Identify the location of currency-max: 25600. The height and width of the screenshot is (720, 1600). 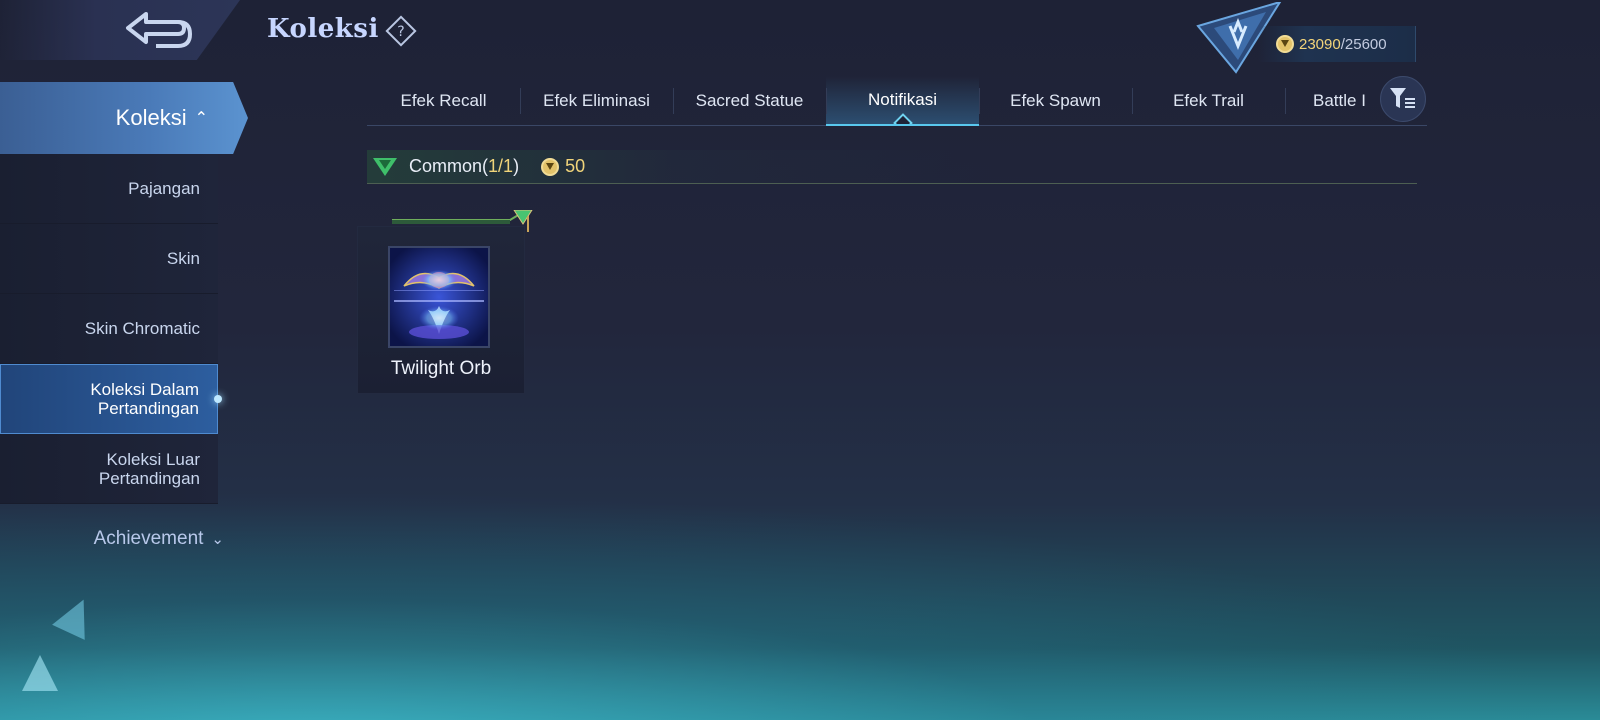
(1365, 44).